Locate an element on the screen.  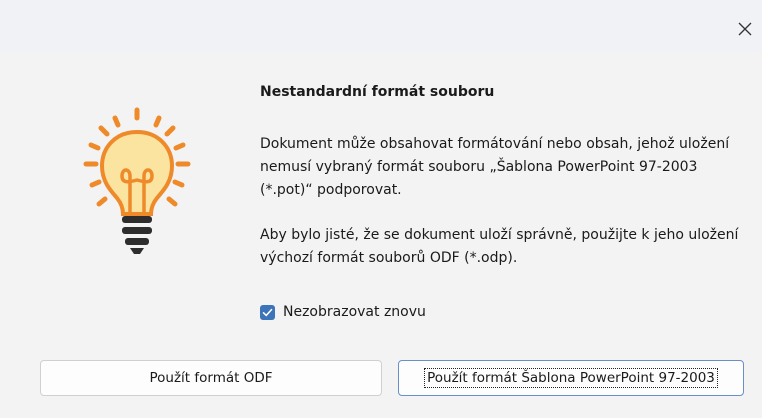
dont-show-again-checkbox is located at coordinates (267, 312).